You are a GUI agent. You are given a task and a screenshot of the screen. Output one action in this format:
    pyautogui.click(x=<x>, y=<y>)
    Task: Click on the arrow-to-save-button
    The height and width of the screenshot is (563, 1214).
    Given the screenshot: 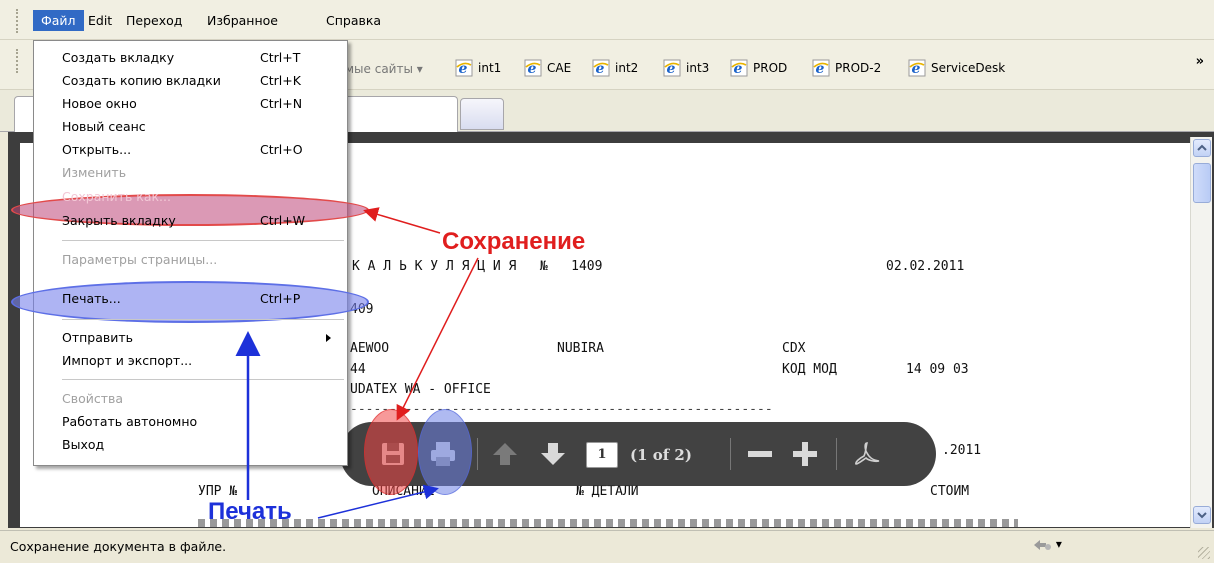 What is the action you would take?
    pyautogui.click(x=437, y=339)
    